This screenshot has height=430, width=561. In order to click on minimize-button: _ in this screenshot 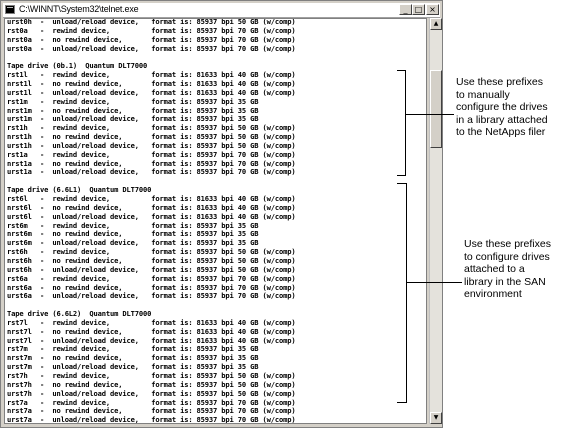, I will do `click(405, 9)`.